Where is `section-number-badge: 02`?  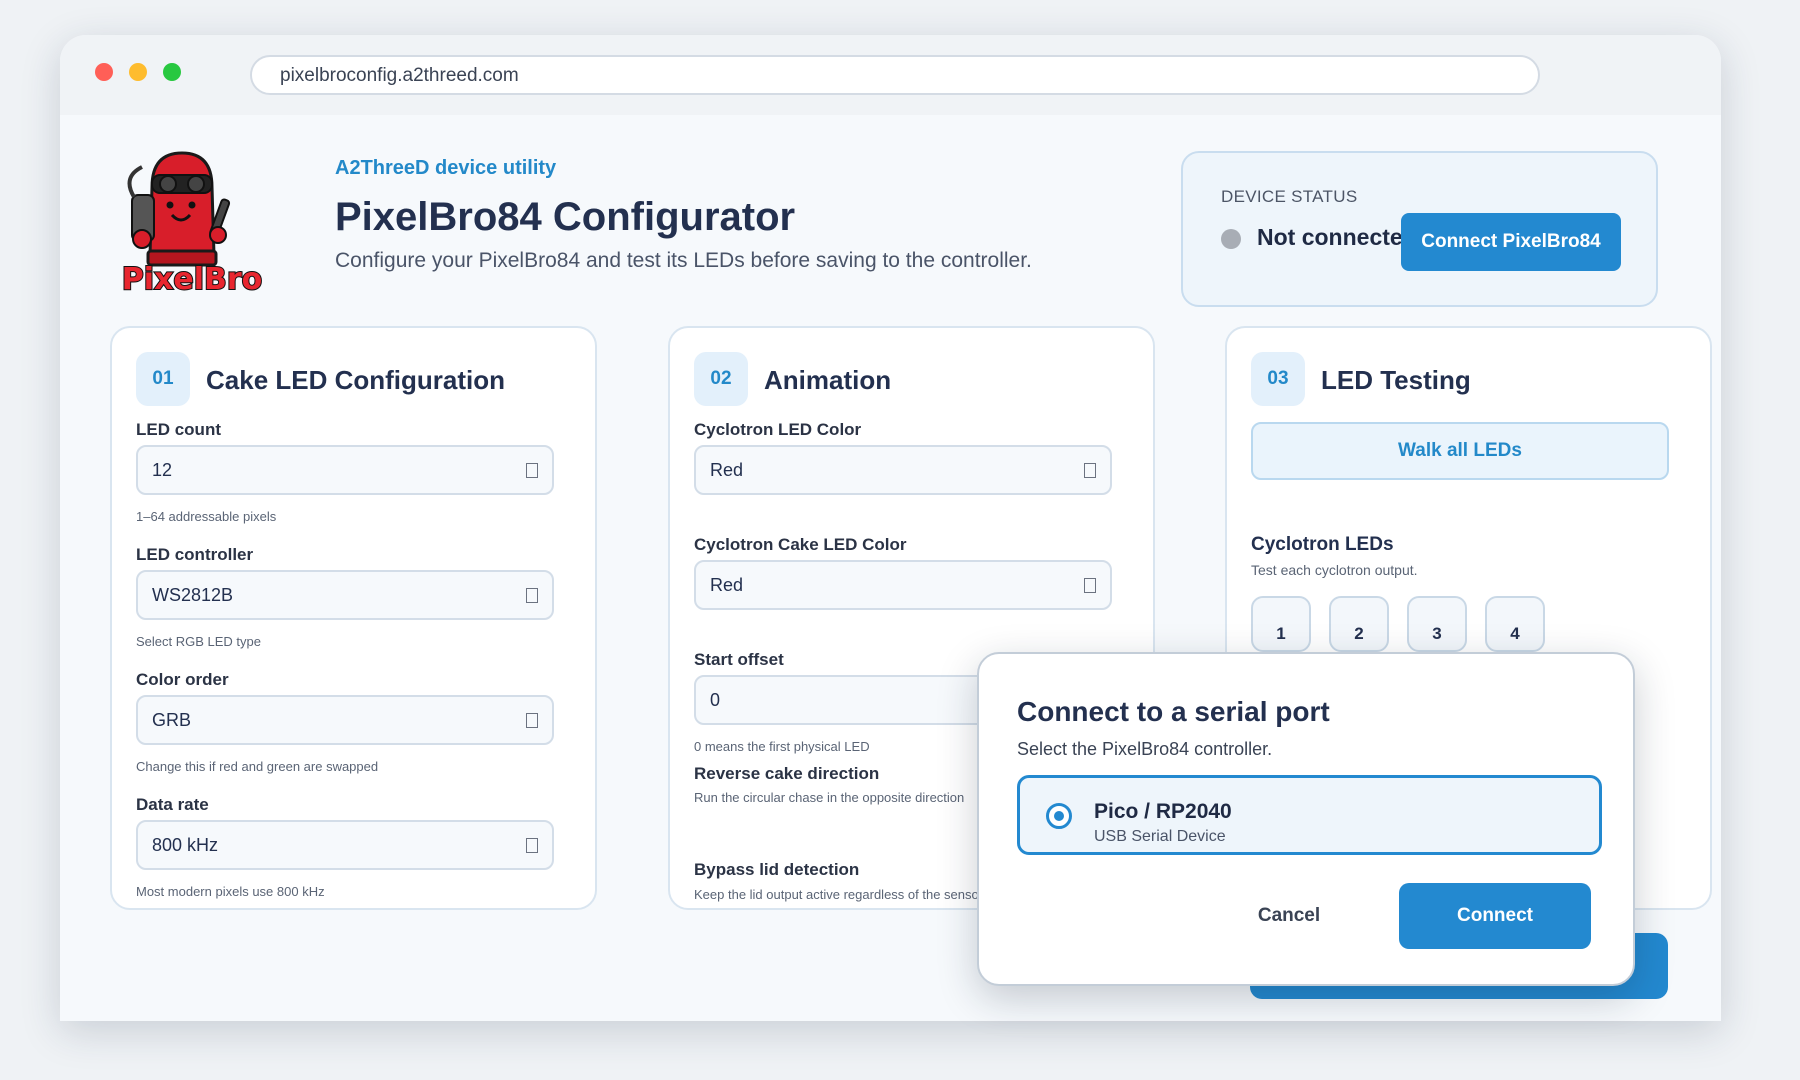 section-number-badge: 02 is located at coordinates (721, 379).